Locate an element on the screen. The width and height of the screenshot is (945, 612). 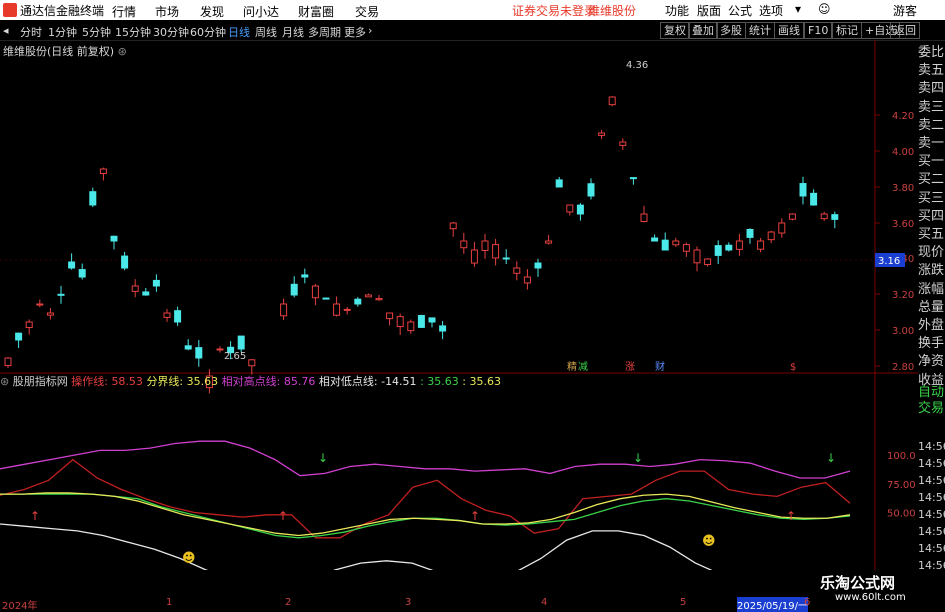
toolbar-button: 标记 is located at coordinates (847, 30).